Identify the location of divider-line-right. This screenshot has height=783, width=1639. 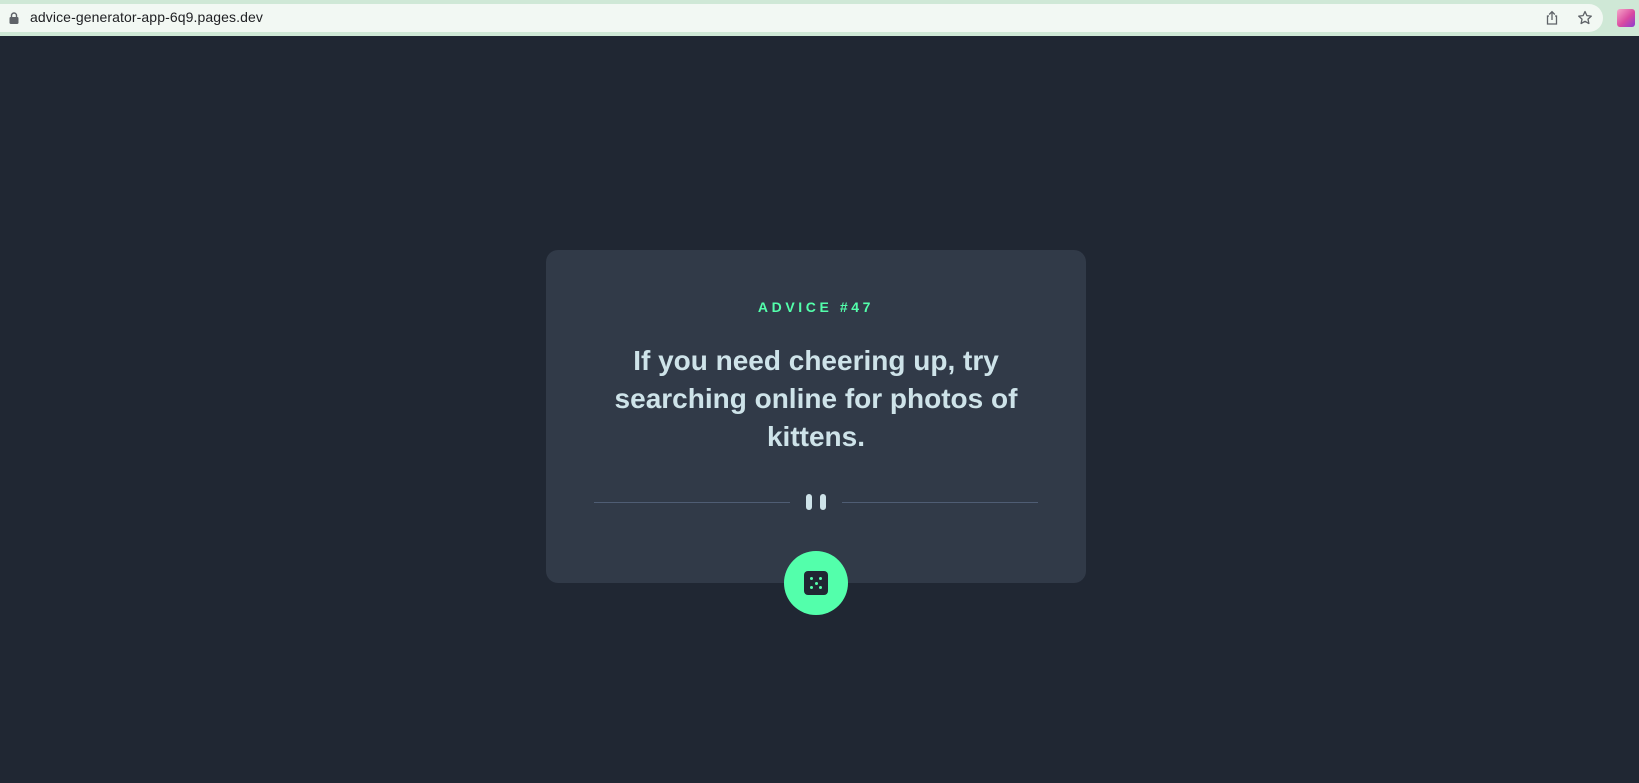
(940, 502).